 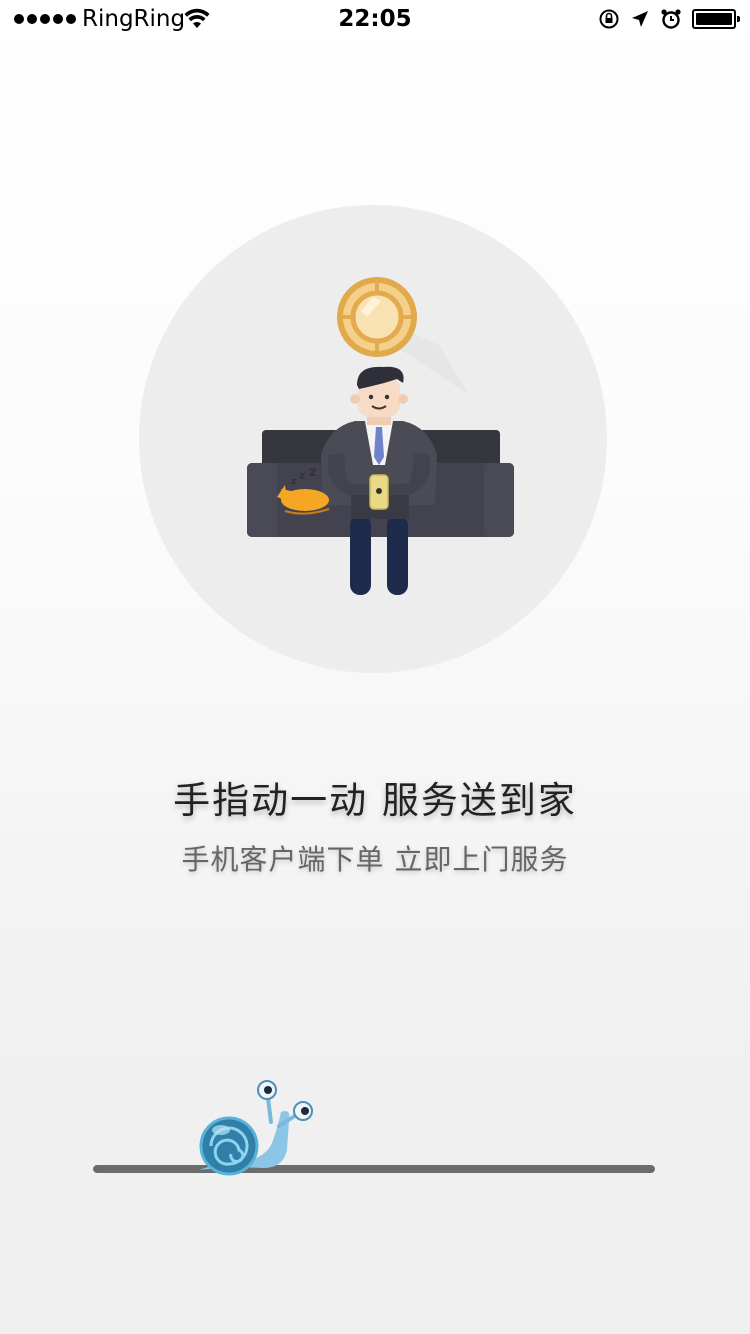 I want to click on snail-loading-icon, so click(x=255, y=1128).